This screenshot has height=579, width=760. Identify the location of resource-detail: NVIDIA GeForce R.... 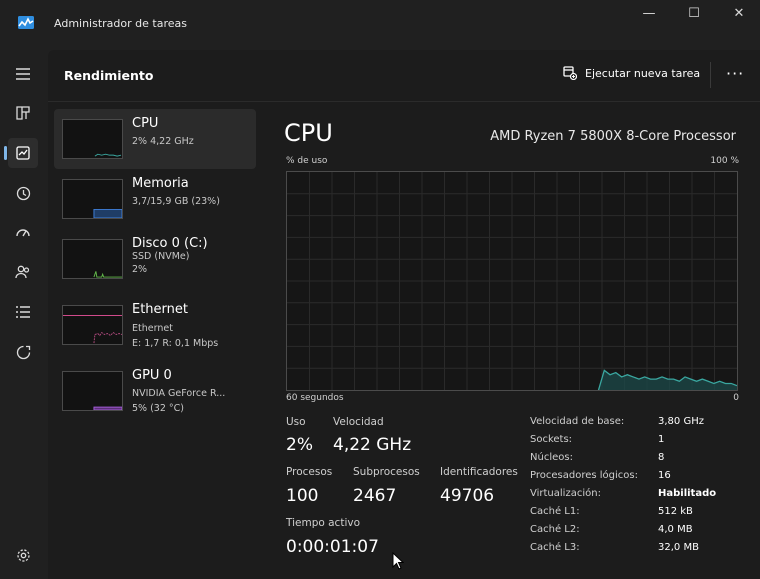
(179, 393).